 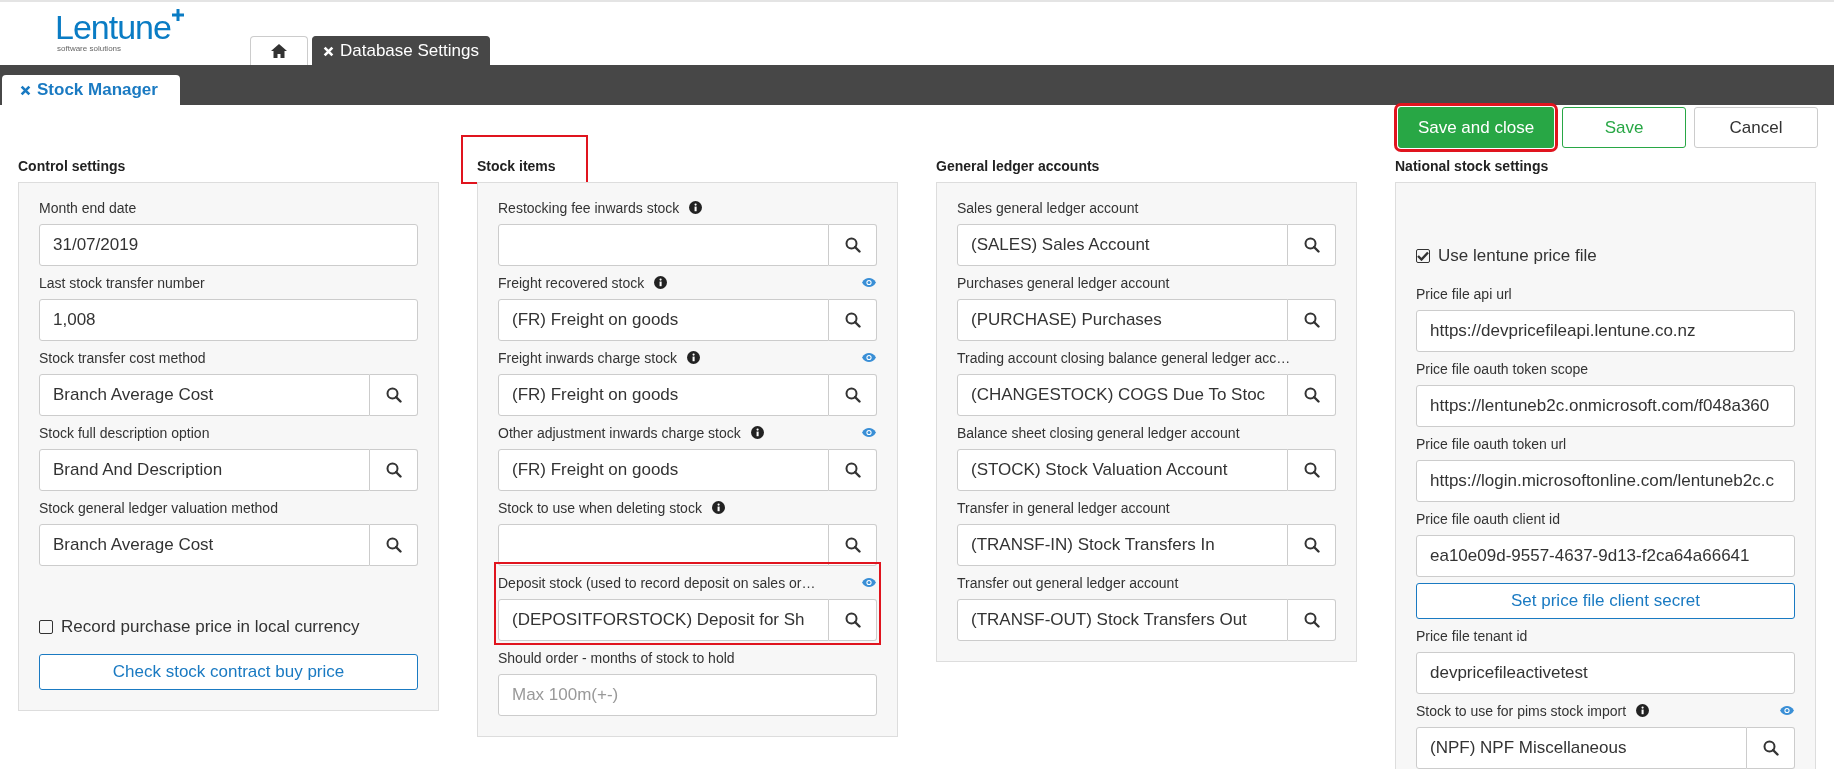 I want to click on page-tab: Database Settings, so click(x=401, y=50).